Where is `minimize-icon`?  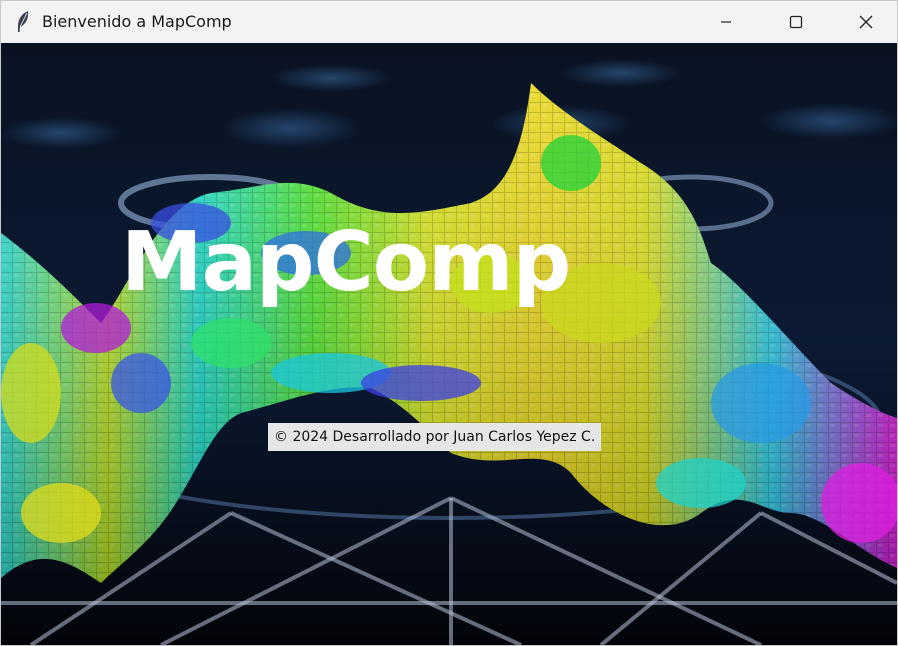
minimize-icon is located at coordinates (726, 22).